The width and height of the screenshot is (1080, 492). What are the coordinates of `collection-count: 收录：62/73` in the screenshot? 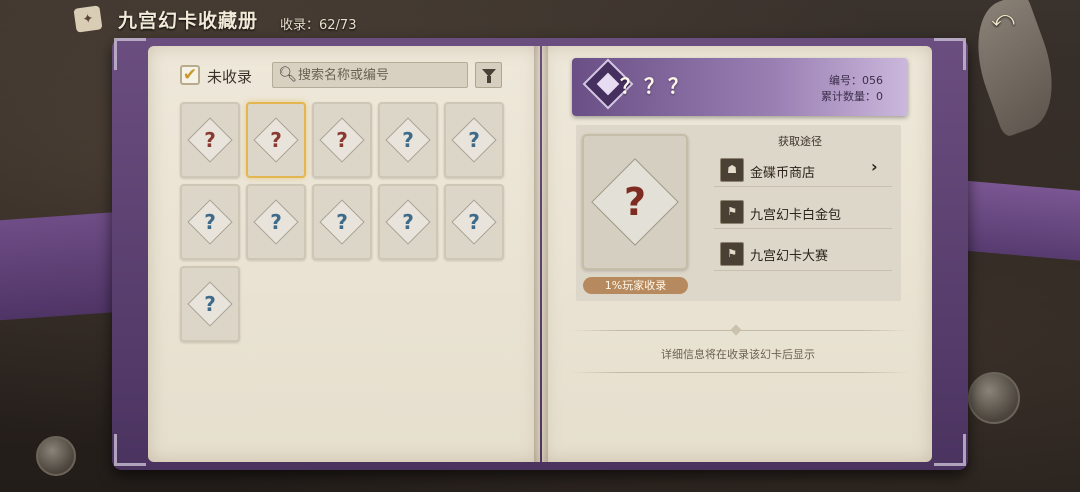 It's located at (318, 25).